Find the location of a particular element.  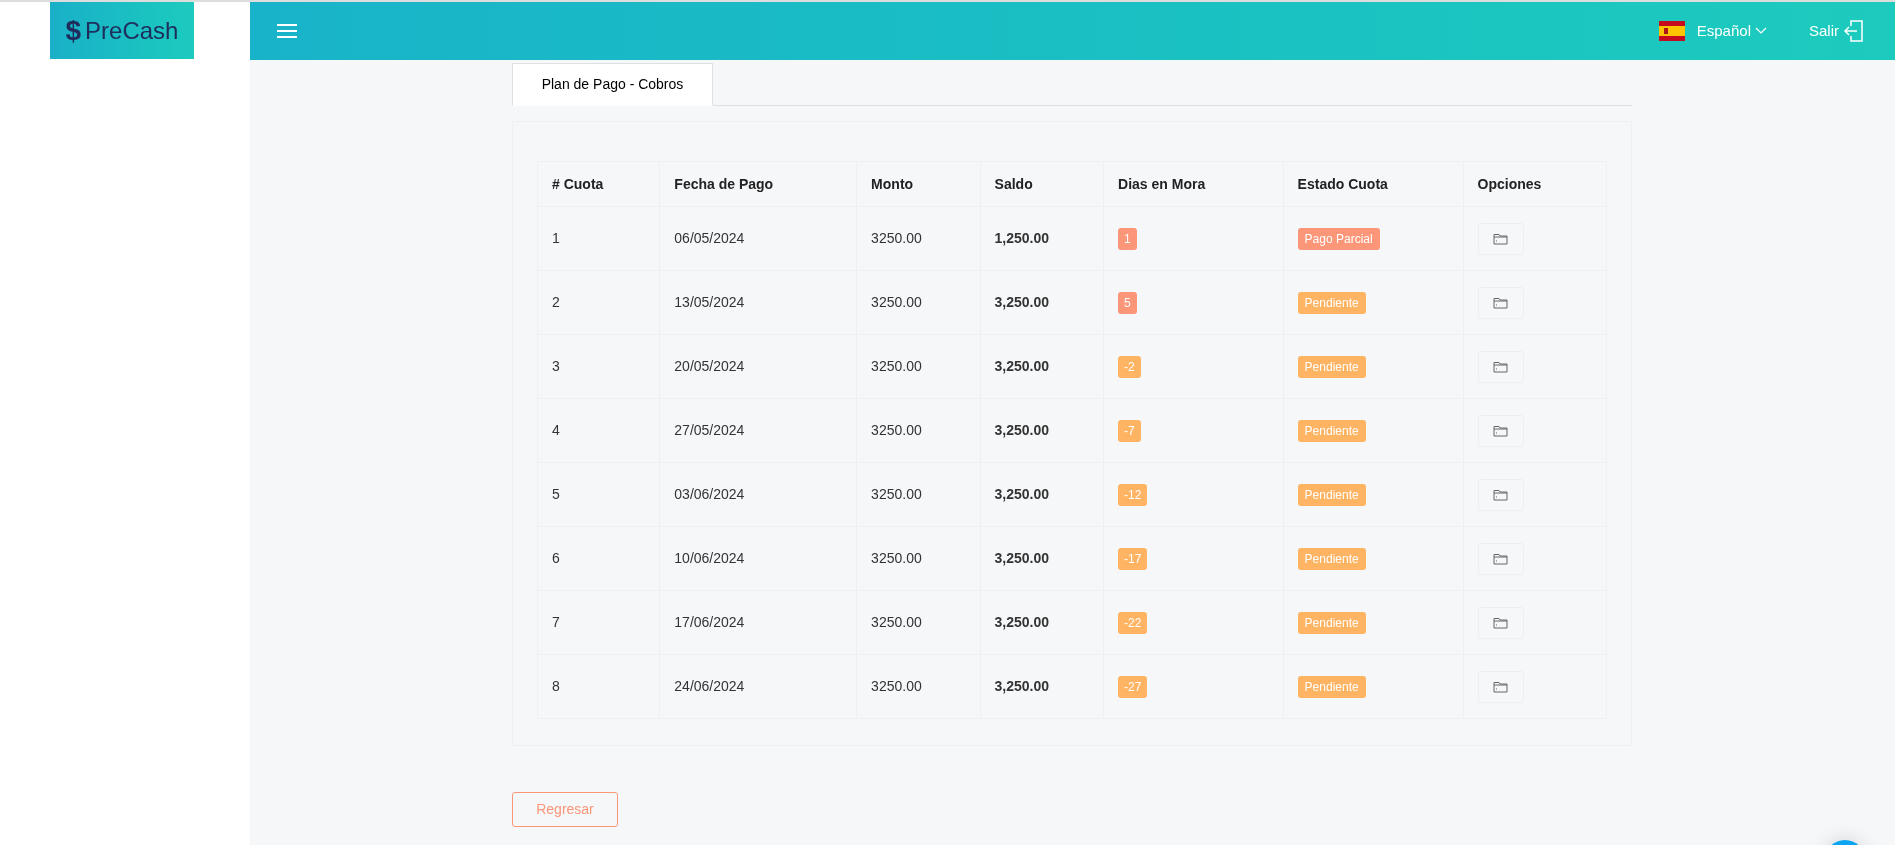

tab: Plan de Pago - Cobros is located at coordinates (612, 84).